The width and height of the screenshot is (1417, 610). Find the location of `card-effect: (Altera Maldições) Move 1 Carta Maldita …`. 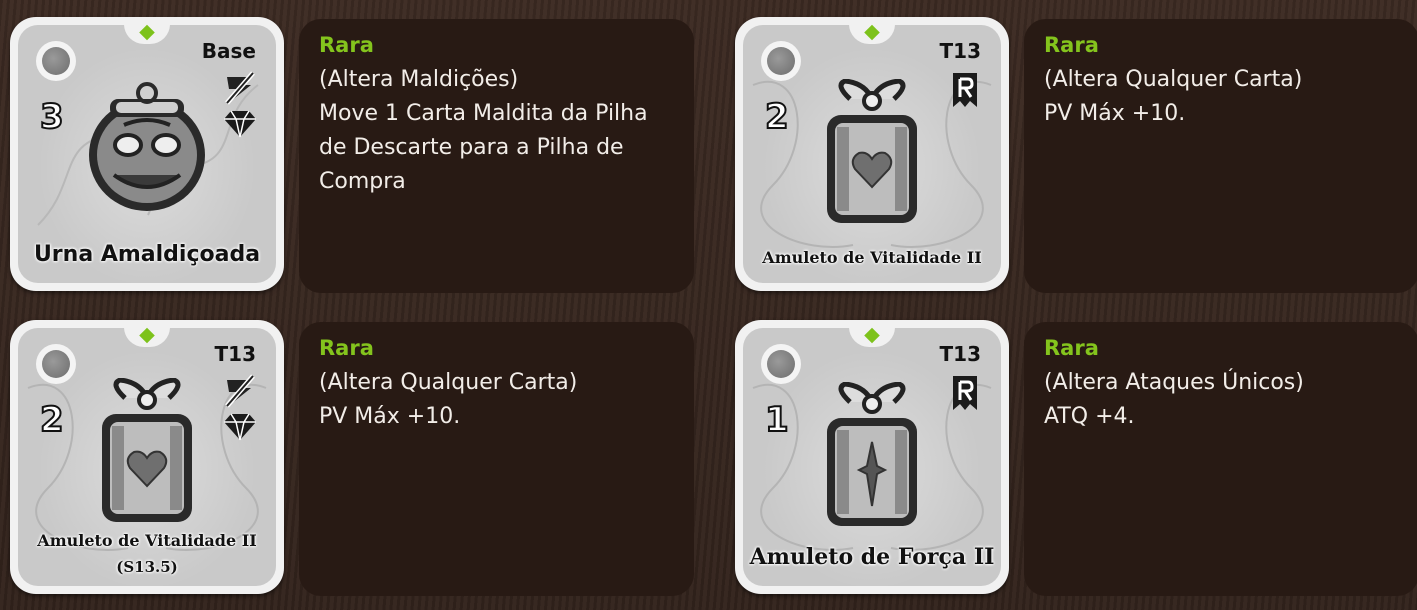

card-effect: (Altera Maldições) Move 1 Carta Maldita … is located at coordinates (483, 130).